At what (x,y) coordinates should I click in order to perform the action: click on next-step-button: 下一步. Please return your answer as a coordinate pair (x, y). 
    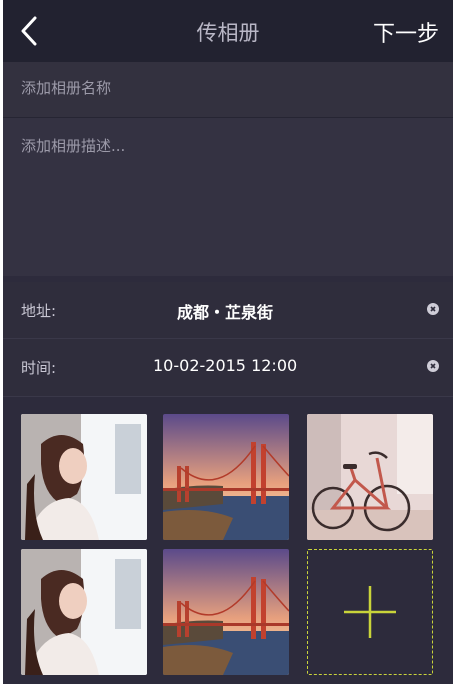
    Looking at the image, I should click on (406, 32).